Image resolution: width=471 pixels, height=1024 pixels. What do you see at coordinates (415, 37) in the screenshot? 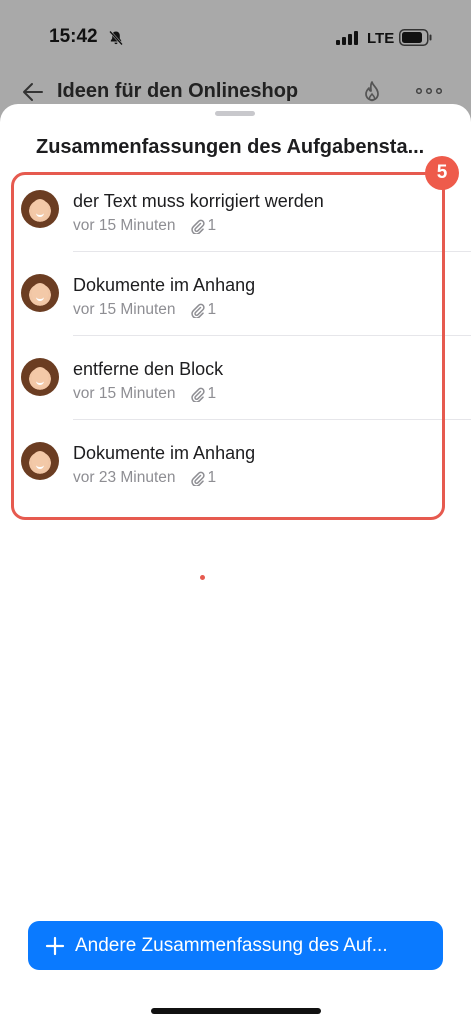
I see `battery-icon` at bounding box center [415, 37].